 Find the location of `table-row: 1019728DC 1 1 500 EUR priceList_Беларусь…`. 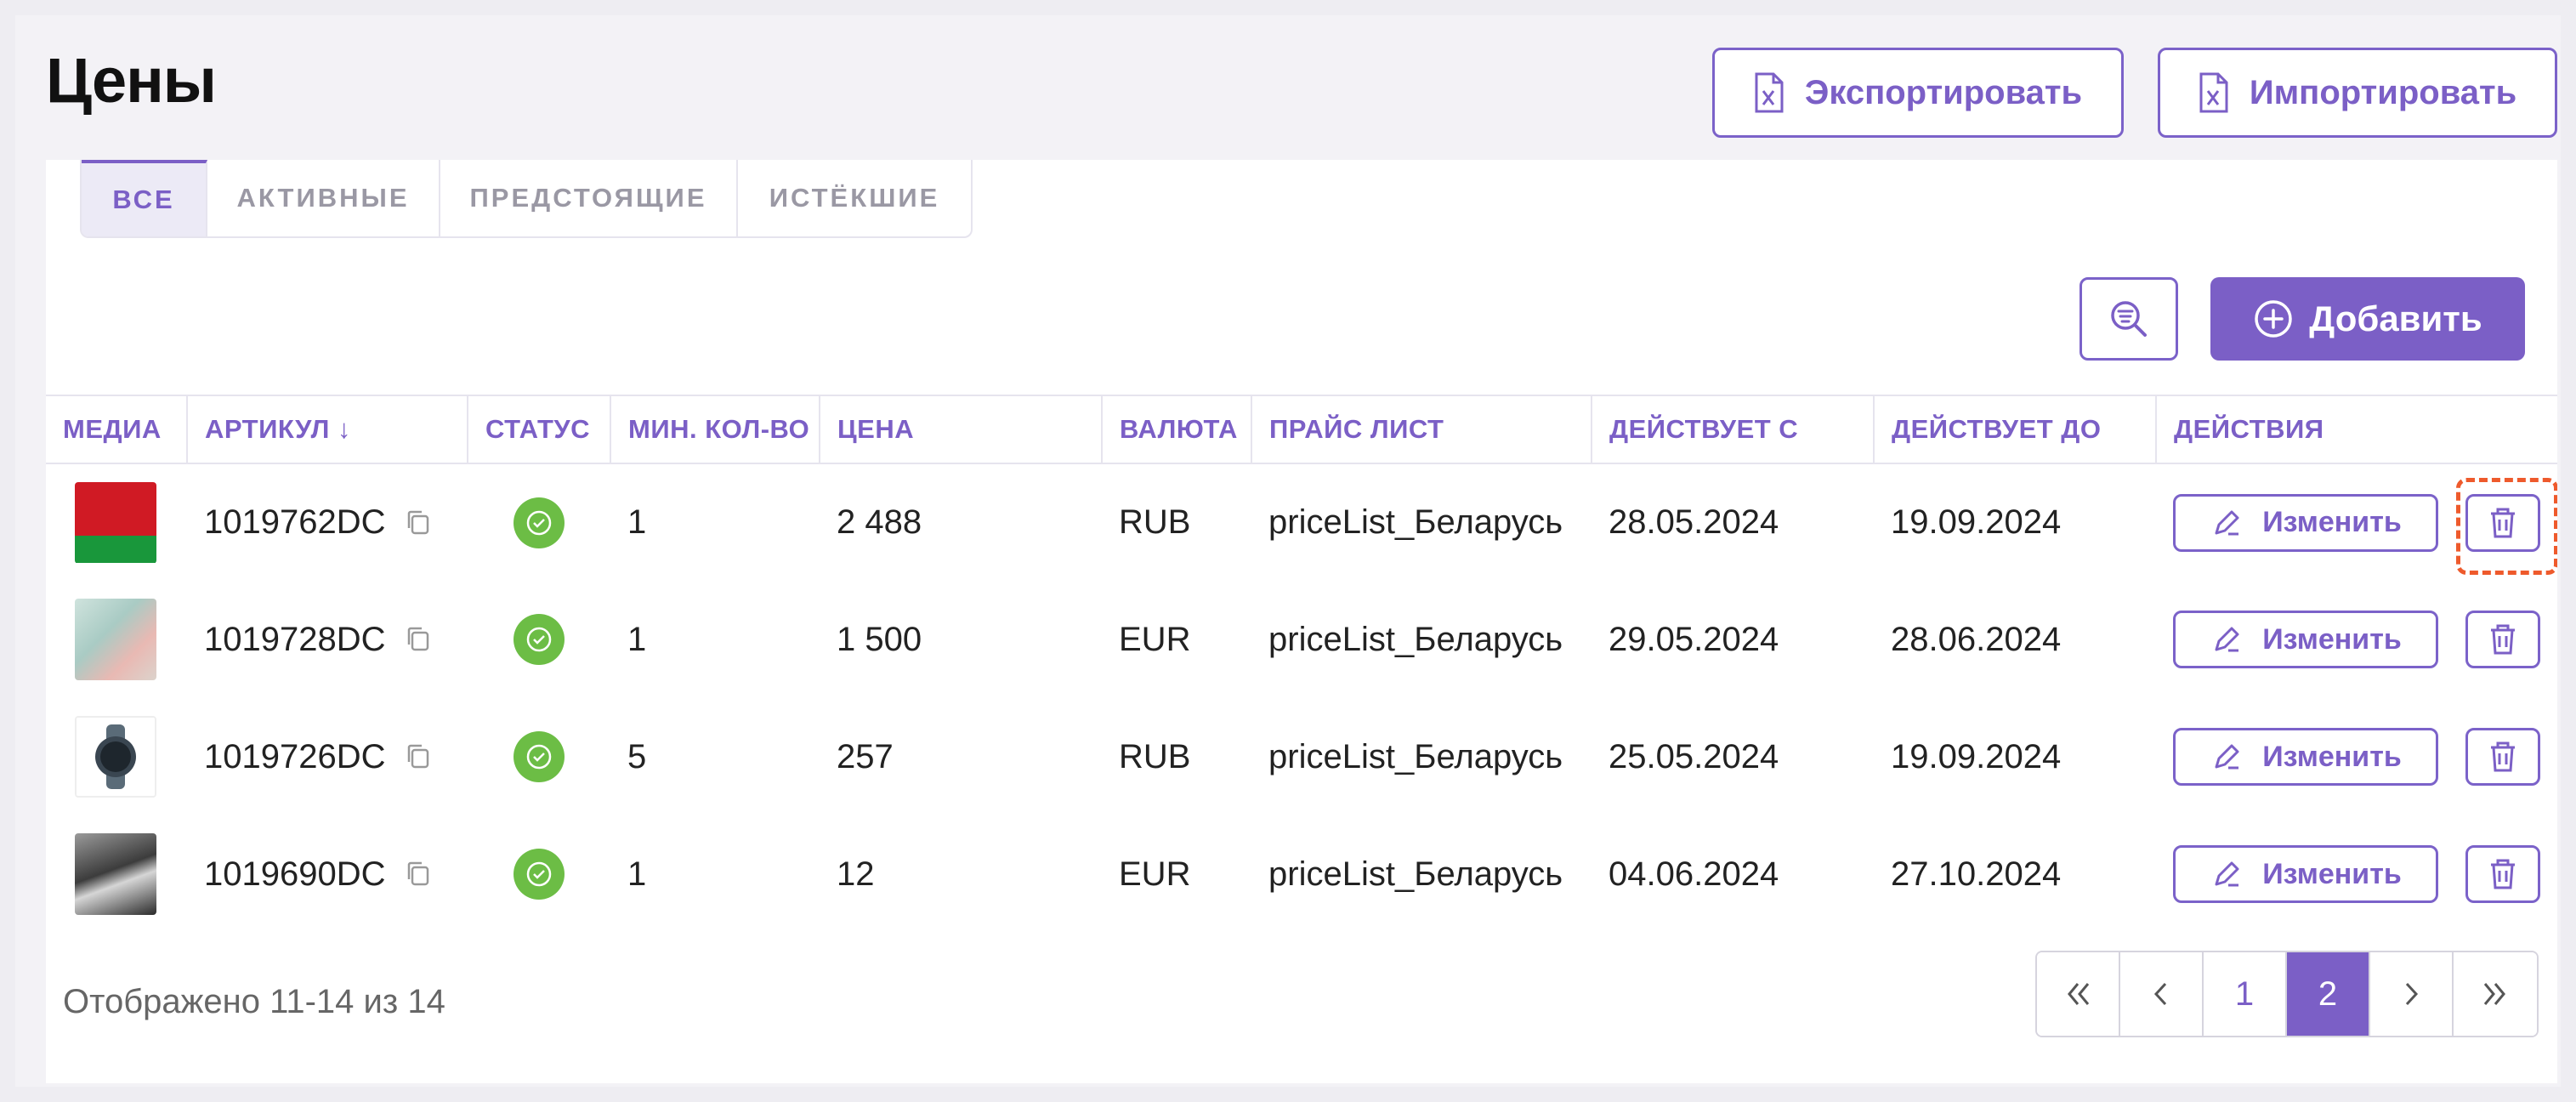

table-row: 1019728DC 1 1 500 EUR priceList_Беларусь… is located at coordinates (1302, 639).